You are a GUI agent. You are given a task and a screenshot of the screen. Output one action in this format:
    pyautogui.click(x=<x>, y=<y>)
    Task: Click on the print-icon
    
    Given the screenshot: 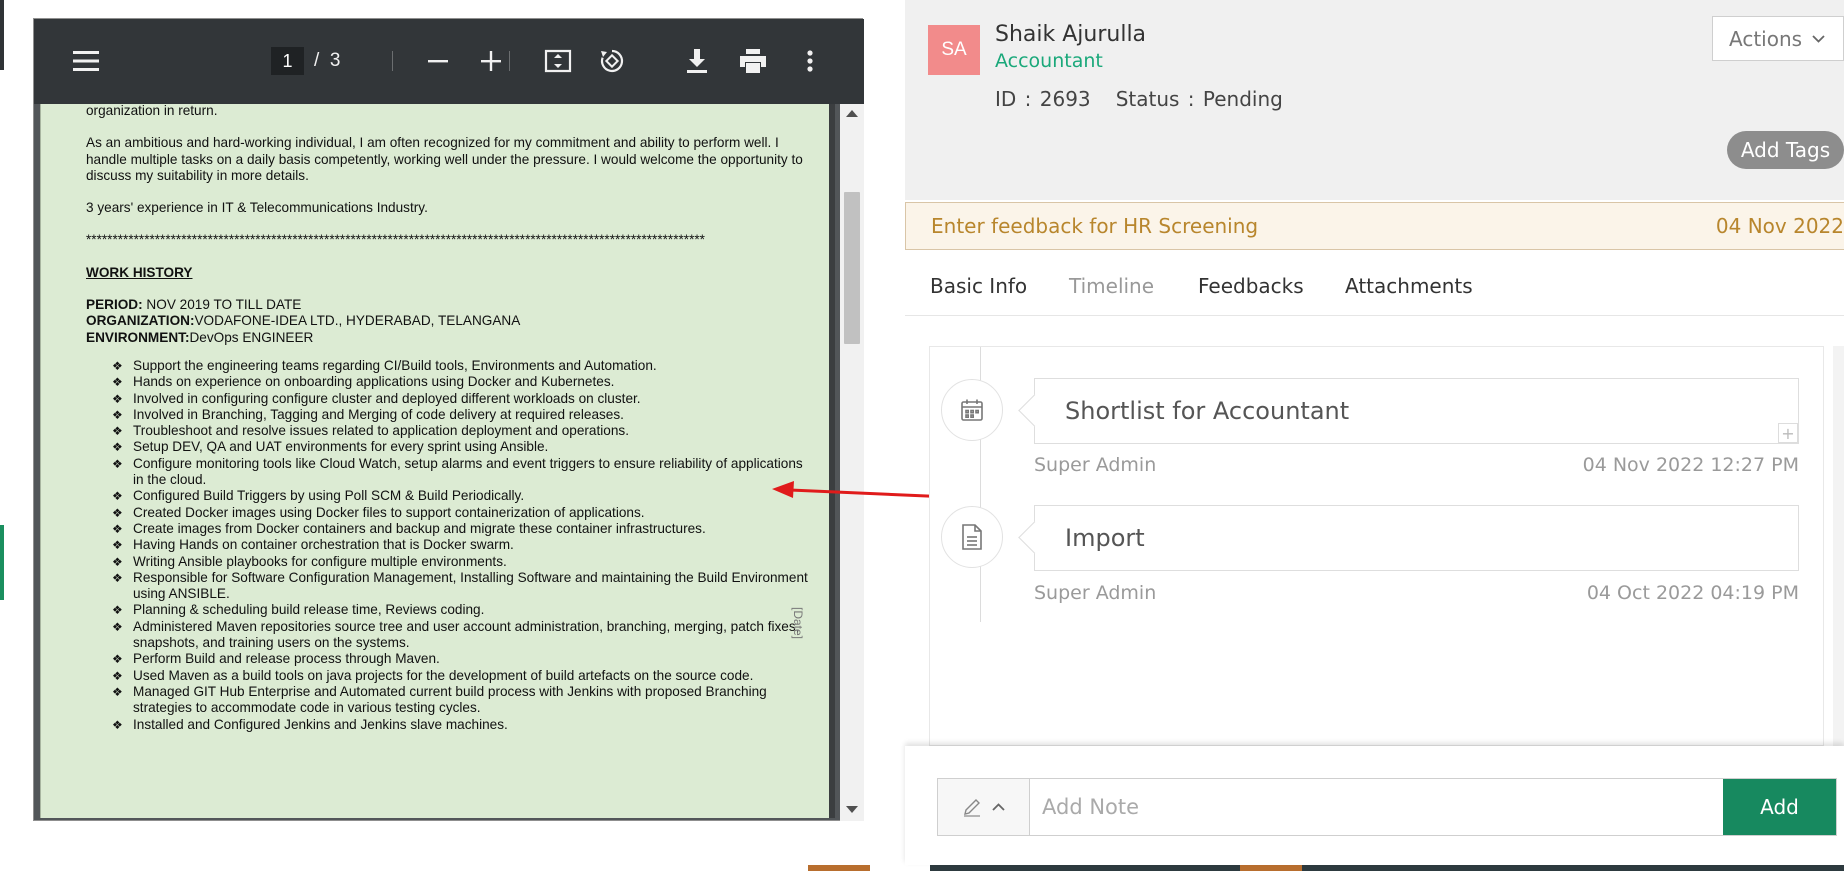 What is the action you would take?
    pyautogui.click(x=753, y=61)
    